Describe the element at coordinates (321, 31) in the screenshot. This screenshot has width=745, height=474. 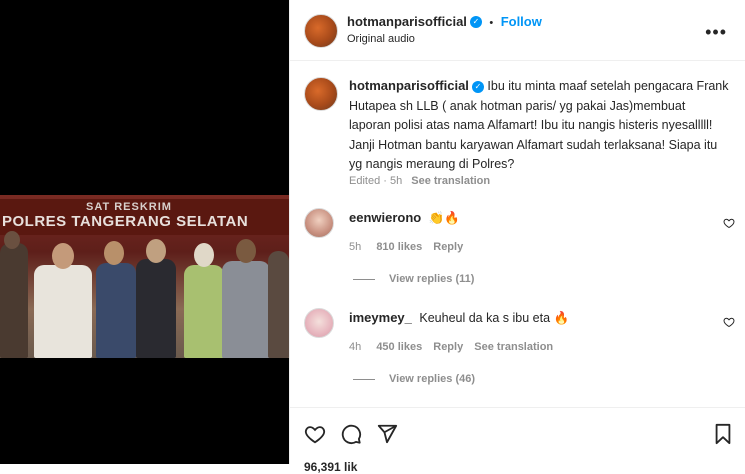
I see `avatar` at that location.